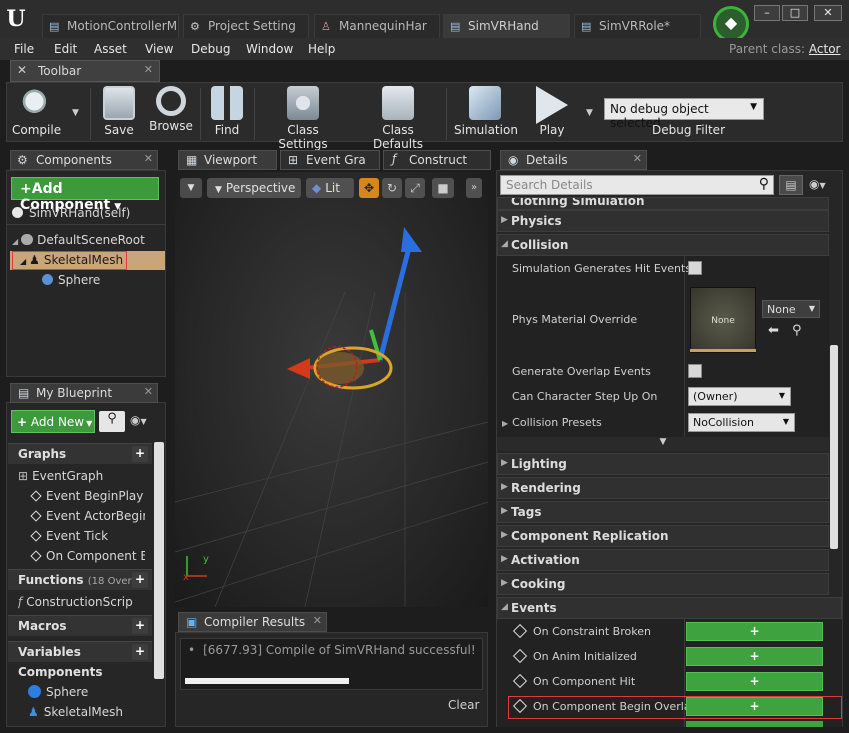 Image resolution: width=849 pixels, height=733 pixels. I want to click on details-tab: ◉ Details ✕, so click(573, 160).